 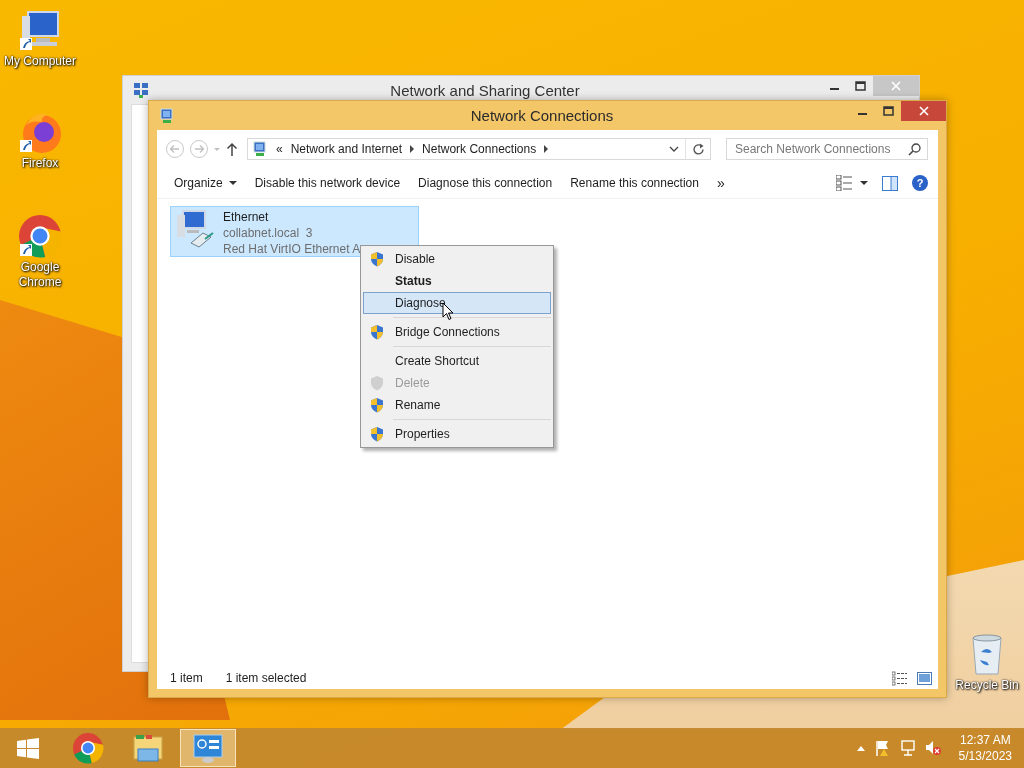 I want to click on taskbar-button, so click(x=208, y=748).